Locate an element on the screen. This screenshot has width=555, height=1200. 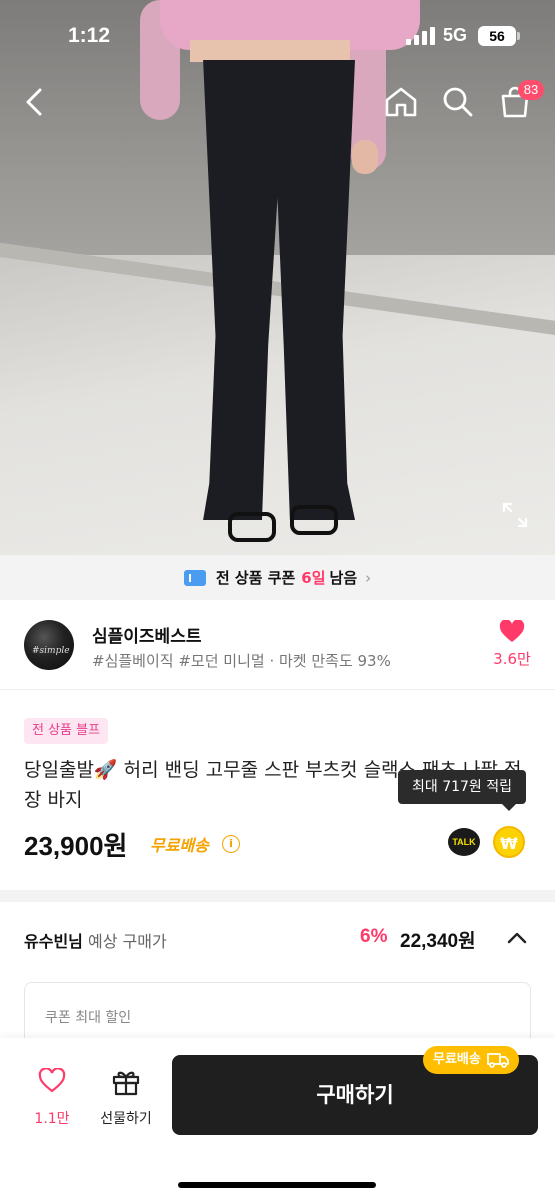
points-button: ₩ is located at coordinates (509, 842).